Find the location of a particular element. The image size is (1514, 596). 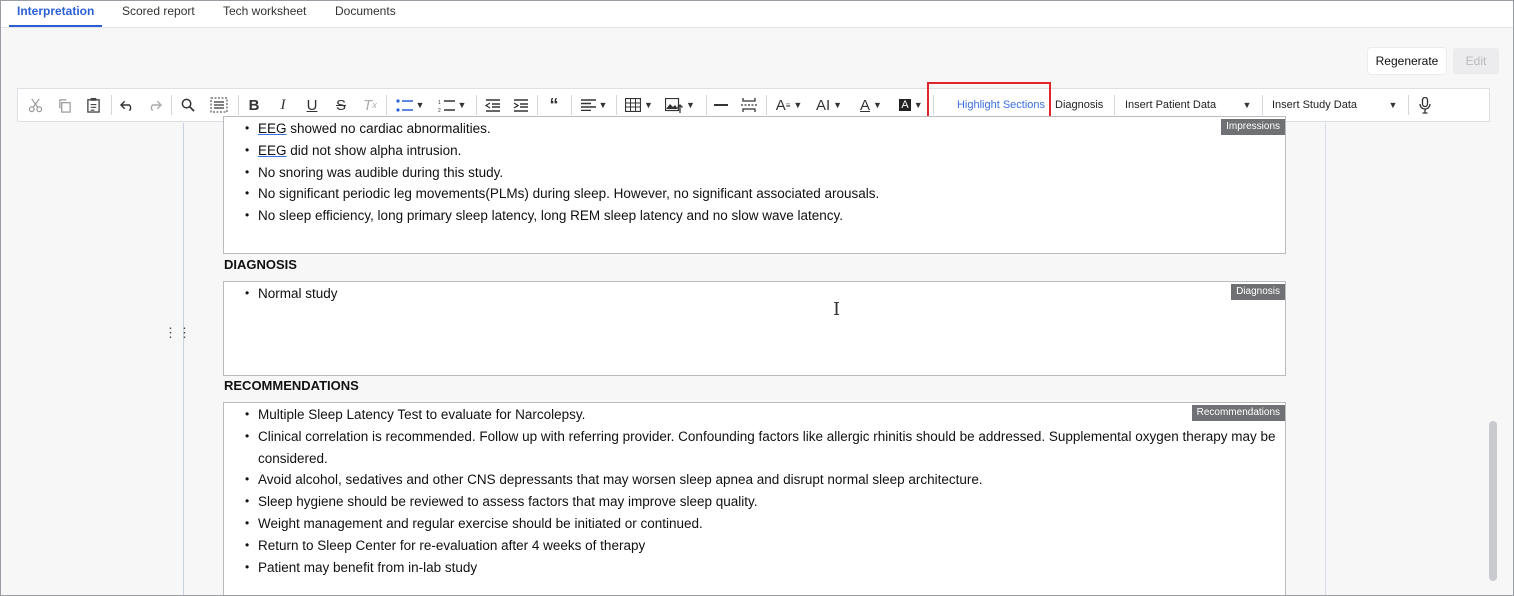

tab-tech-worksheet: Tech worksheet is located at coordinates (264, 15).